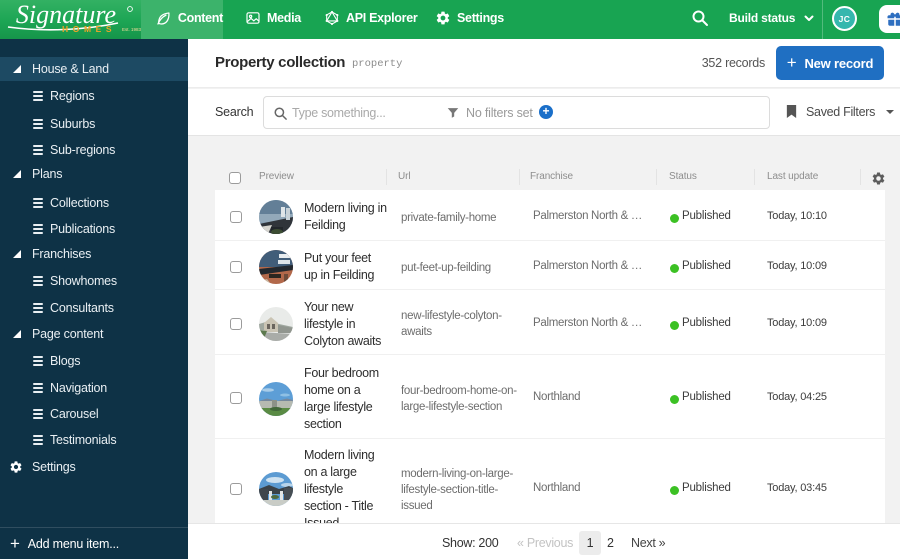 The image size is (900, 559). I want to click on svg-text: HOMES, so click(89, 29).